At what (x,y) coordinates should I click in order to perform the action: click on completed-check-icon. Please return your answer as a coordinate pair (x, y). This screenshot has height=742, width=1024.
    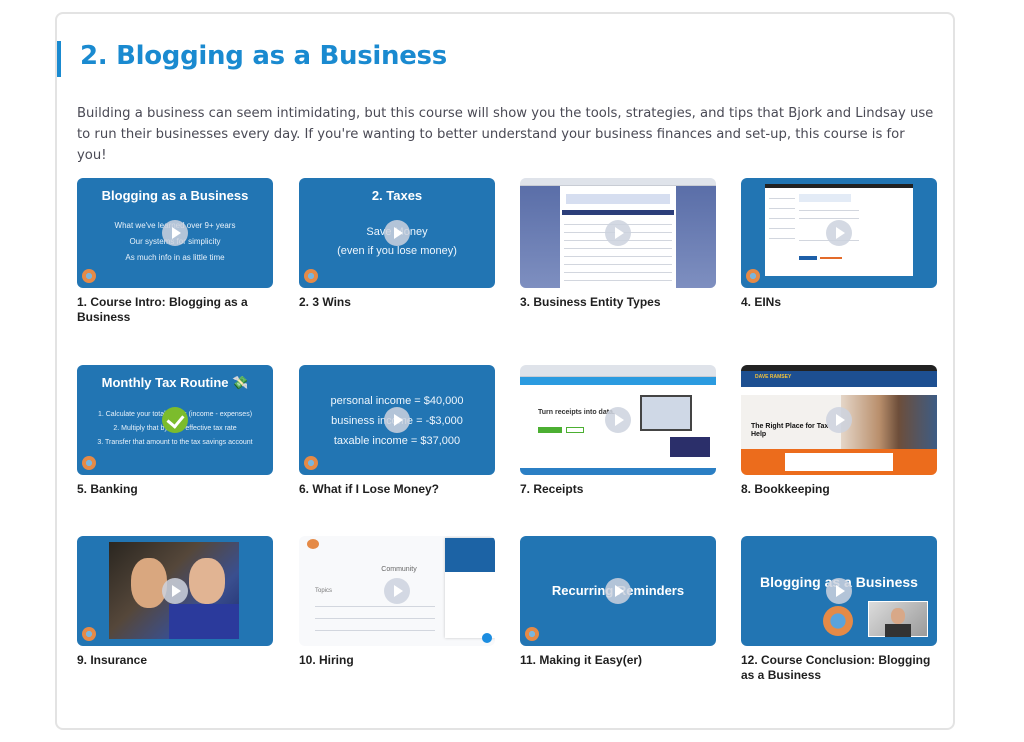
    Looking at the image, I should click on (175, 420).